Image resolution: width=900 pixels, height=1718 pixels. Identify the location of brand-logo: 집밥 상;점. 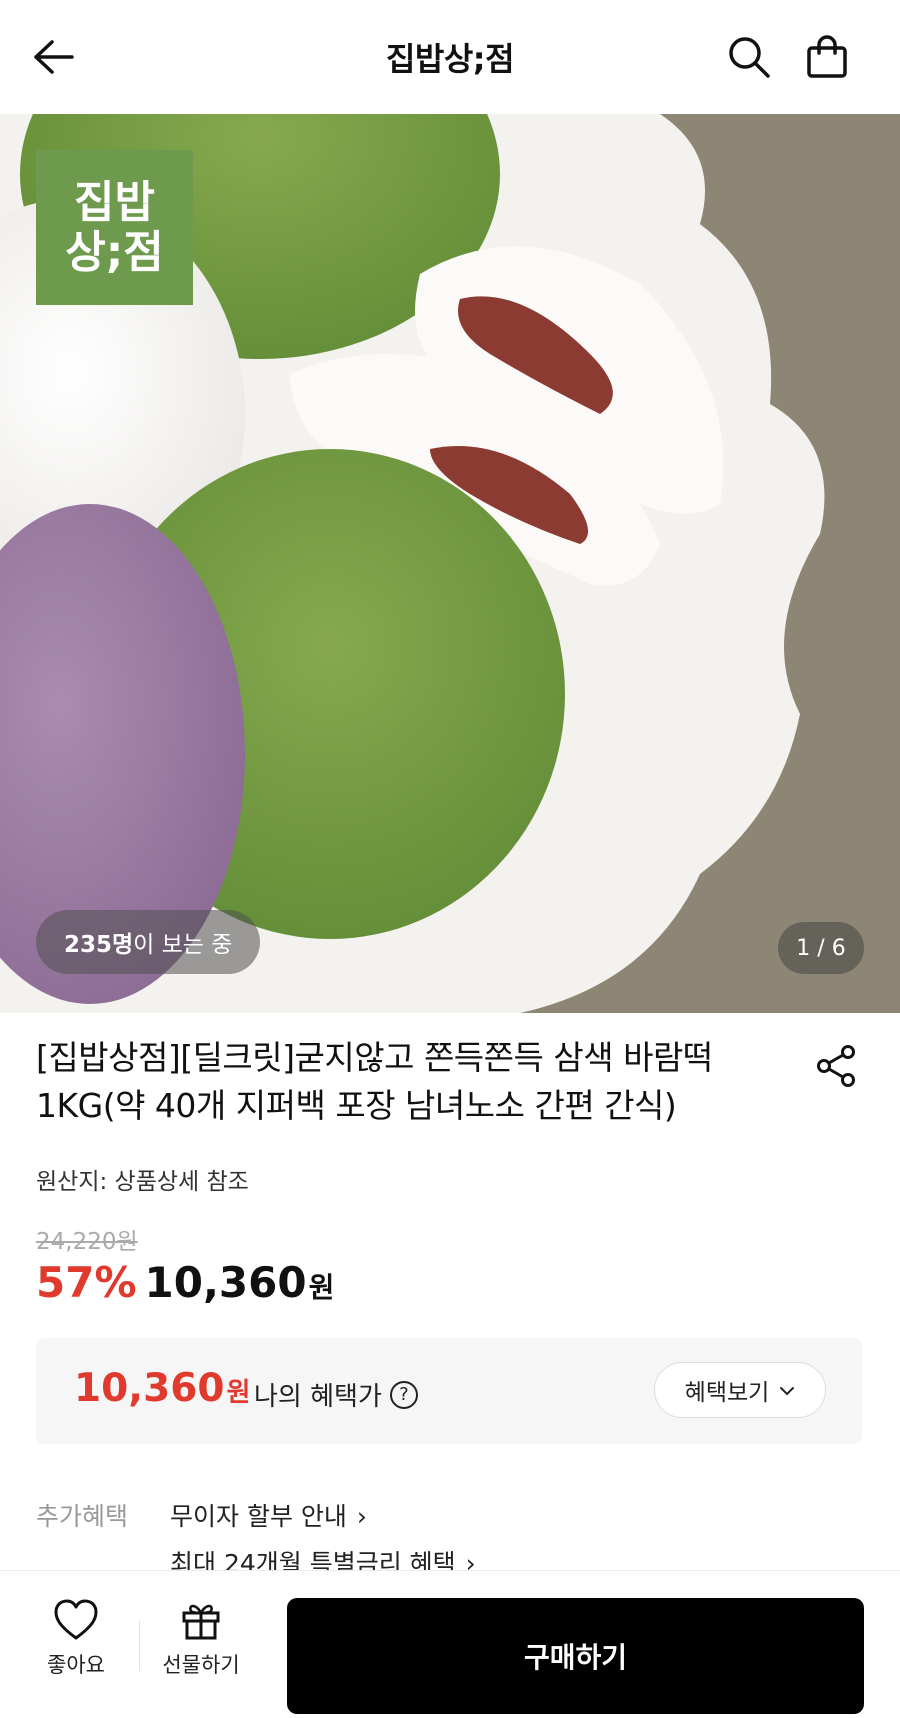
(114, 227).